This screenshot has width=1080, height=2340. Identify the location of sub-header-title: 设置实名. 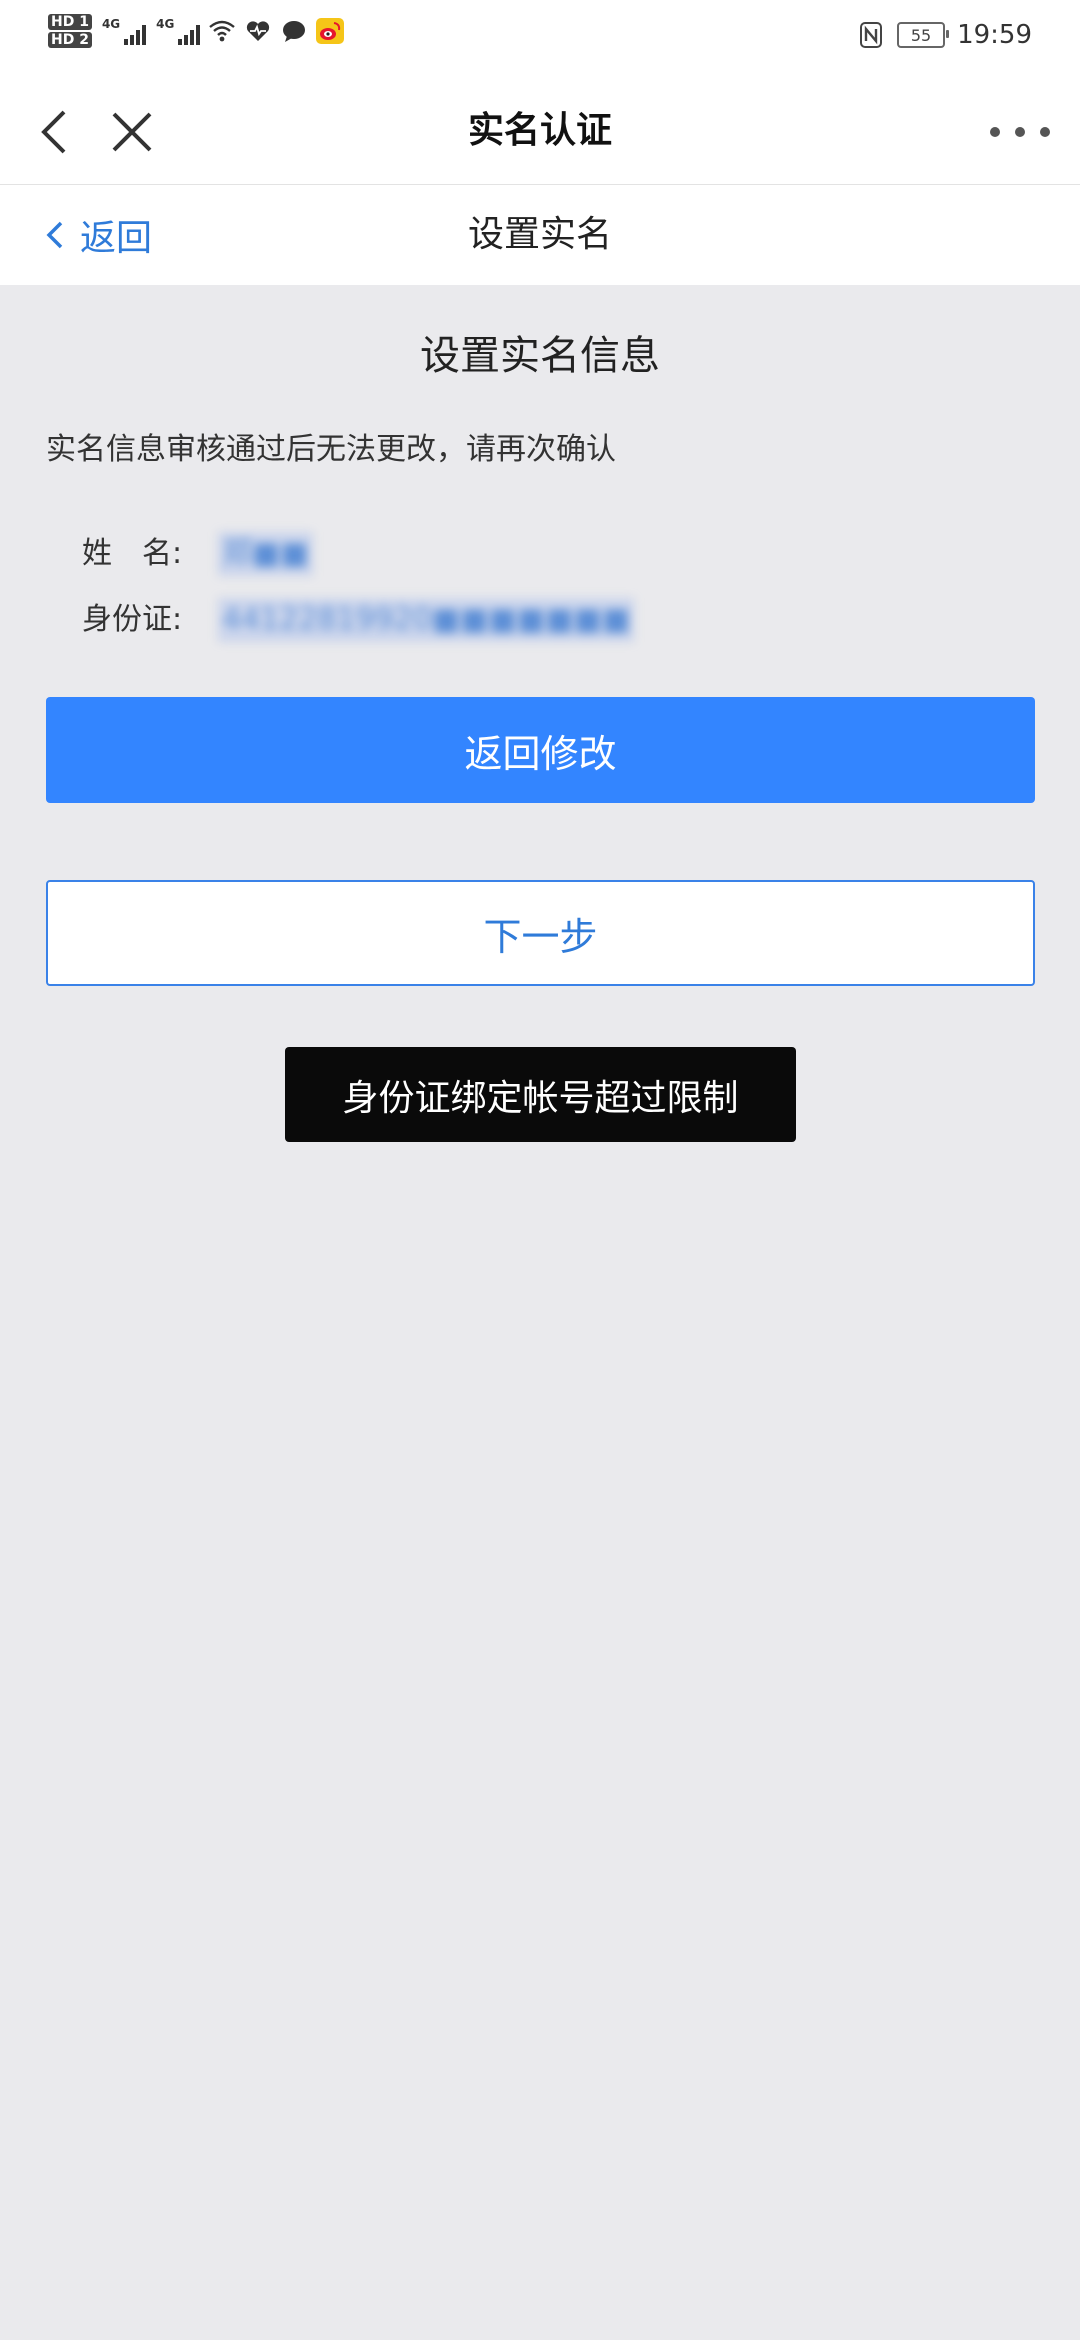
(539, 234).